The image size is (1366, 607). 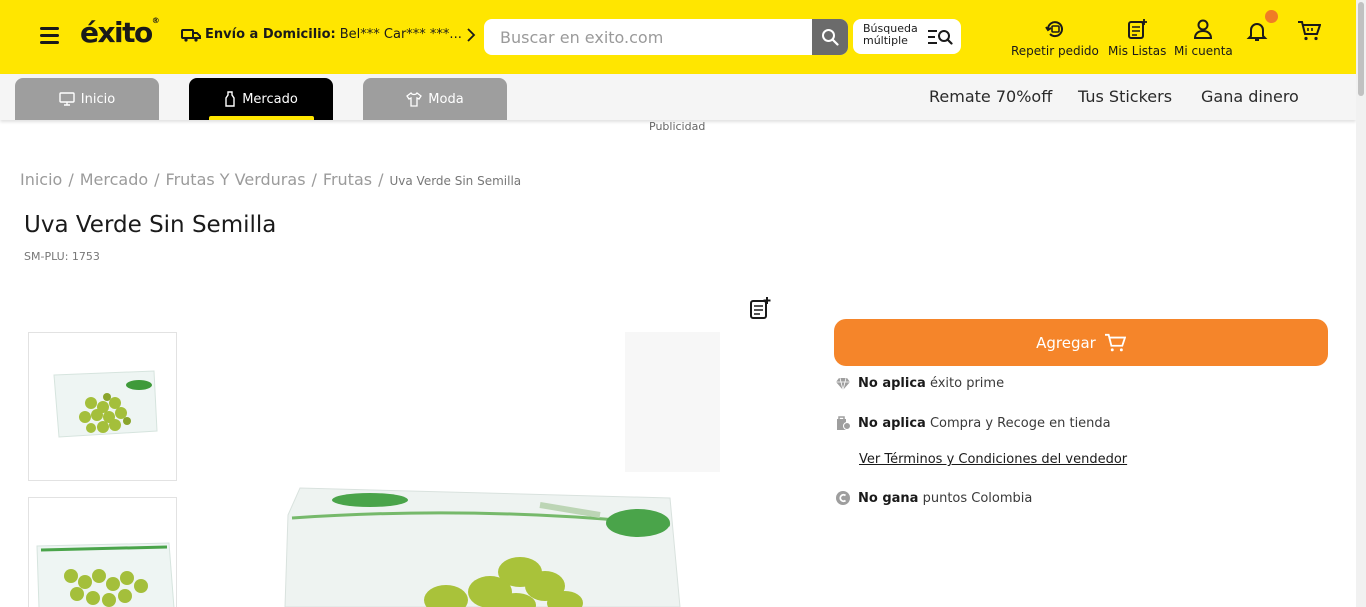 What do you see at coordinates (977, 498) in the screenshot?
I see `points-label: puntos Colombia` at bounding box center [977, 498].